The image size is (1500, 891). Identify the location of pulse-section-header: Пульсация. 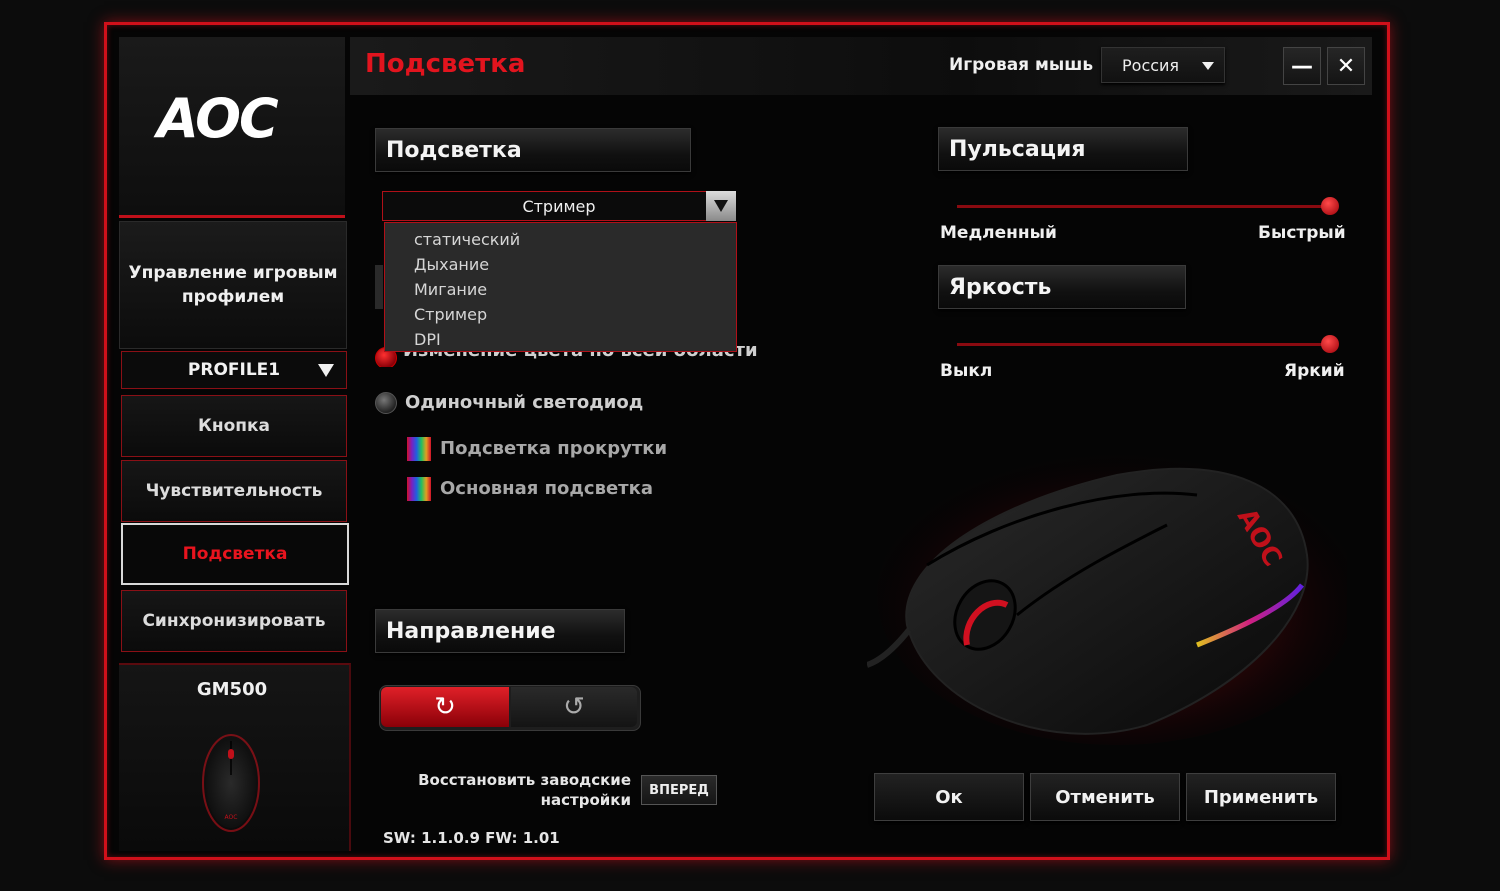
(1063, 149).